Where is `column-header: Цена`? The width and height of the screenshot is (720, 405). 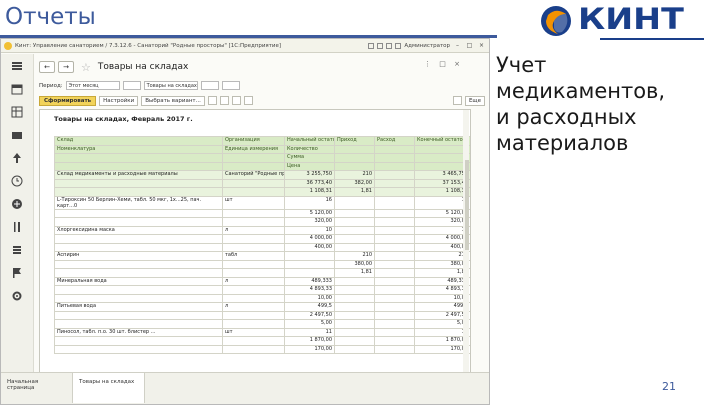 column-header: Цена is located at coordinates (309, 166).